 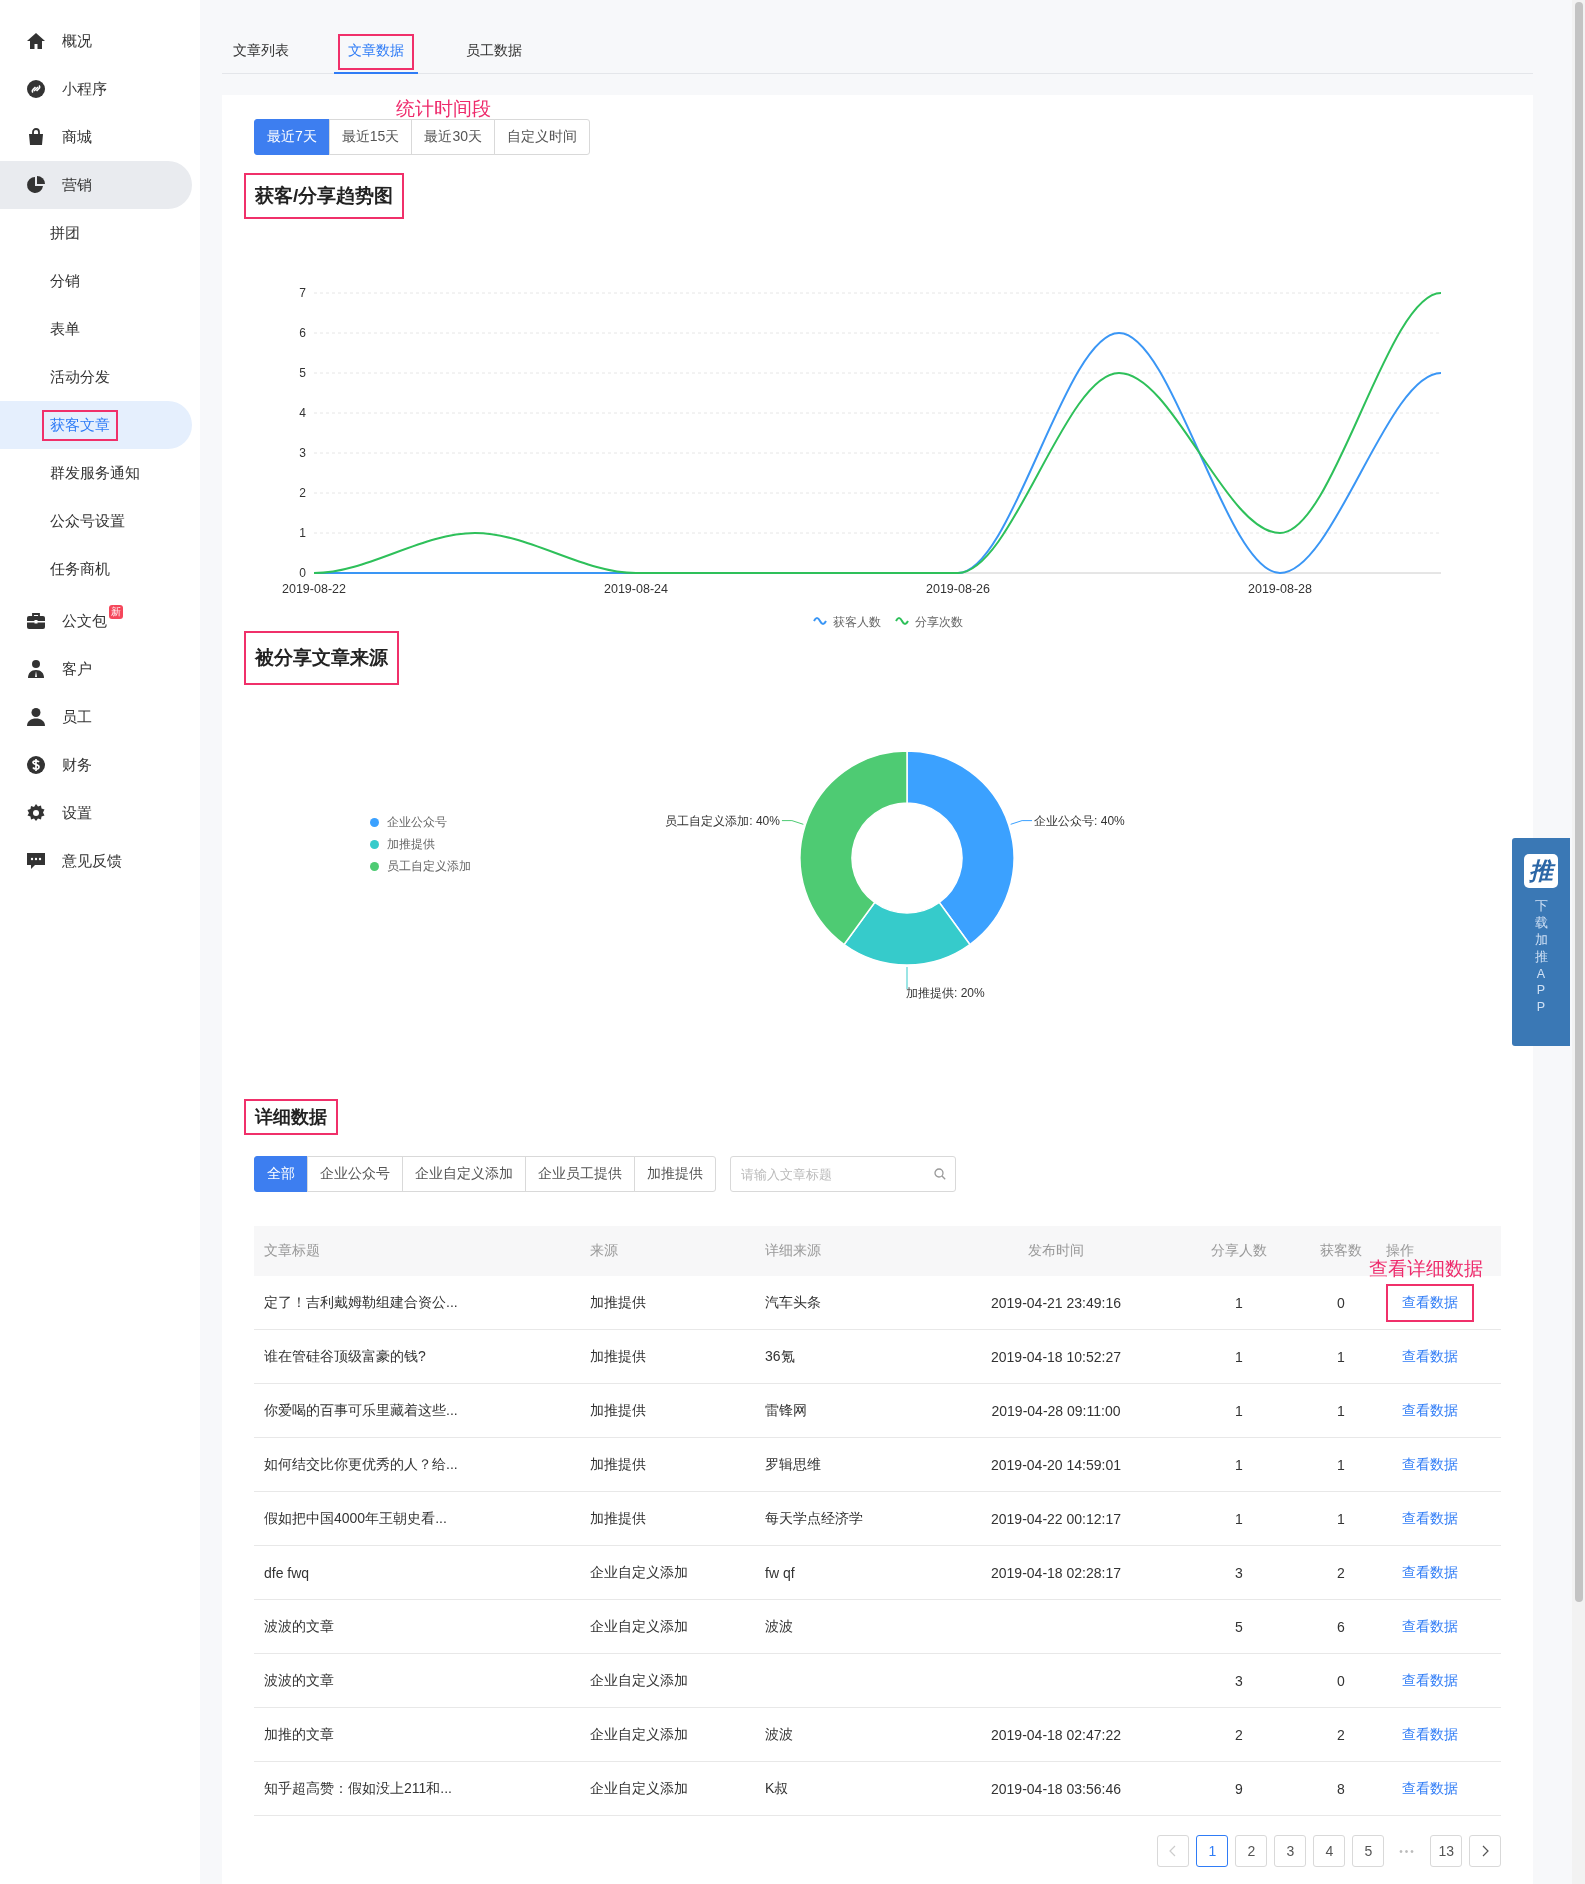 What do you see at coordinates (96, 813) in the screenshot?
I see `sidebar-item: 设置` at bounding box center [96, 813].